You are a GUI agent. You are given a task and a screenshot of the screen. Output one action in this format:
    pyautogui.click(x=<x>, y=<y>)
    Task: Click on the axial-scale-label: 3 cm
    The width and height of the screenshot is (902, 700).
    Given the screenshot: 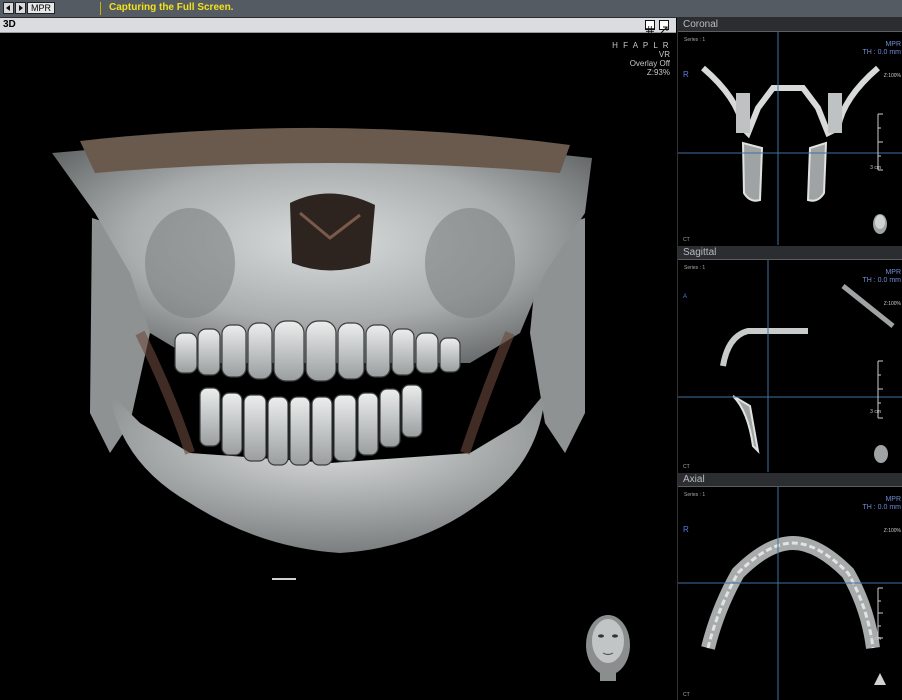 What is the action you would take?
    pyautogui.click(x=875, y=639)
    